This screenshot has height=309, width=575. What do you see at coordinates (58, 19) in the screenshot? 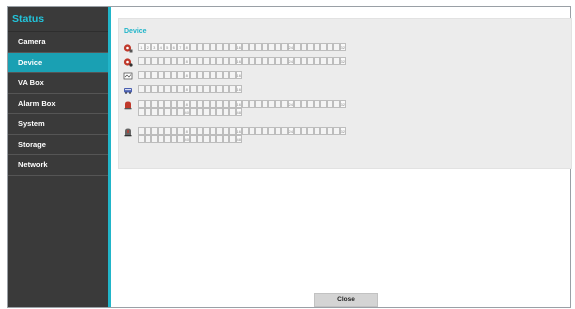
I see `sidebar-title: Status` at bounding box center [58, 19].